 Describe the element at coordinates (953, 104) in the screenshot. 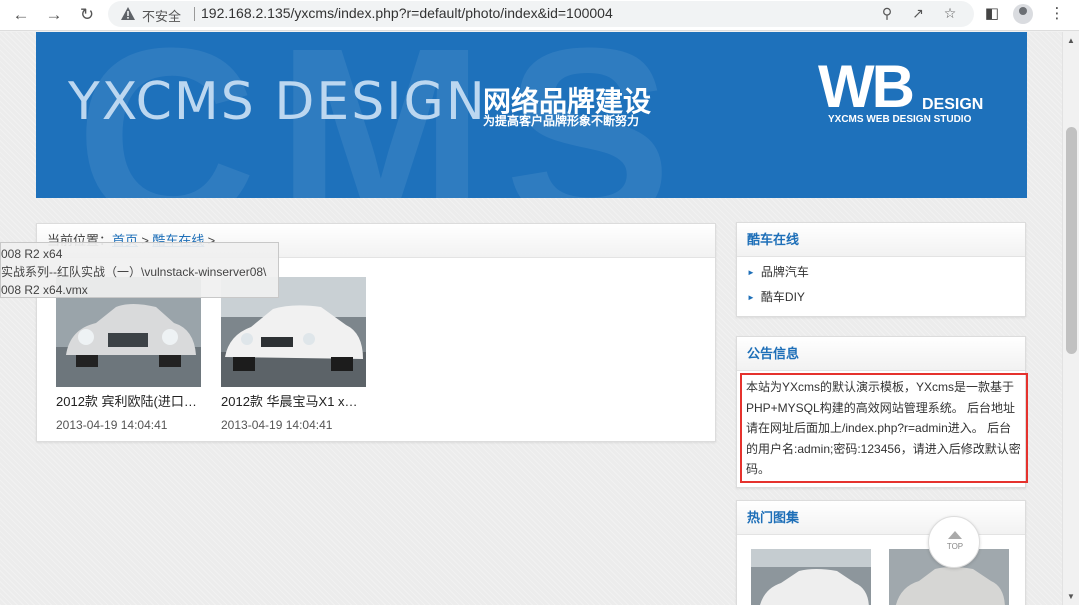

I see `wb-logo-design: DESIGN` at that location.